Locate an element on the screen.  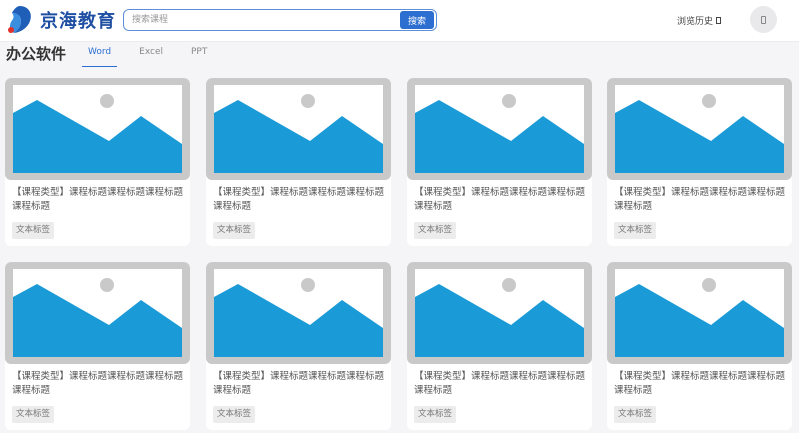
user-icon is located at coordinates (763, 19).